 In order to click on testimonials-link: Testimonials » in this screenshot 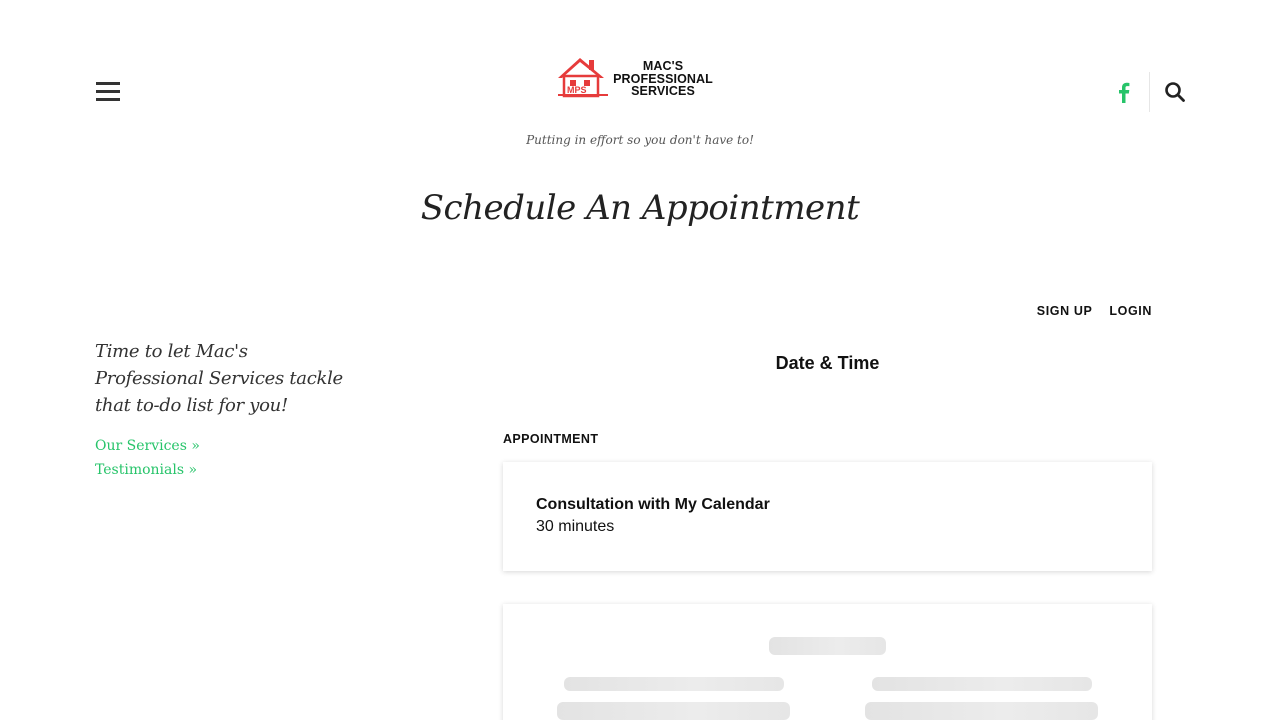, I will do `click(146, 470)`.